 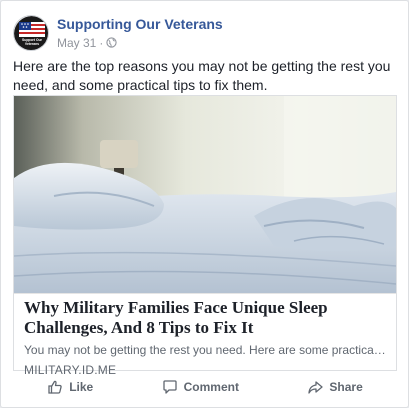 I want to click on avatar: Support Our Veterans, so click(x=31, y=33).